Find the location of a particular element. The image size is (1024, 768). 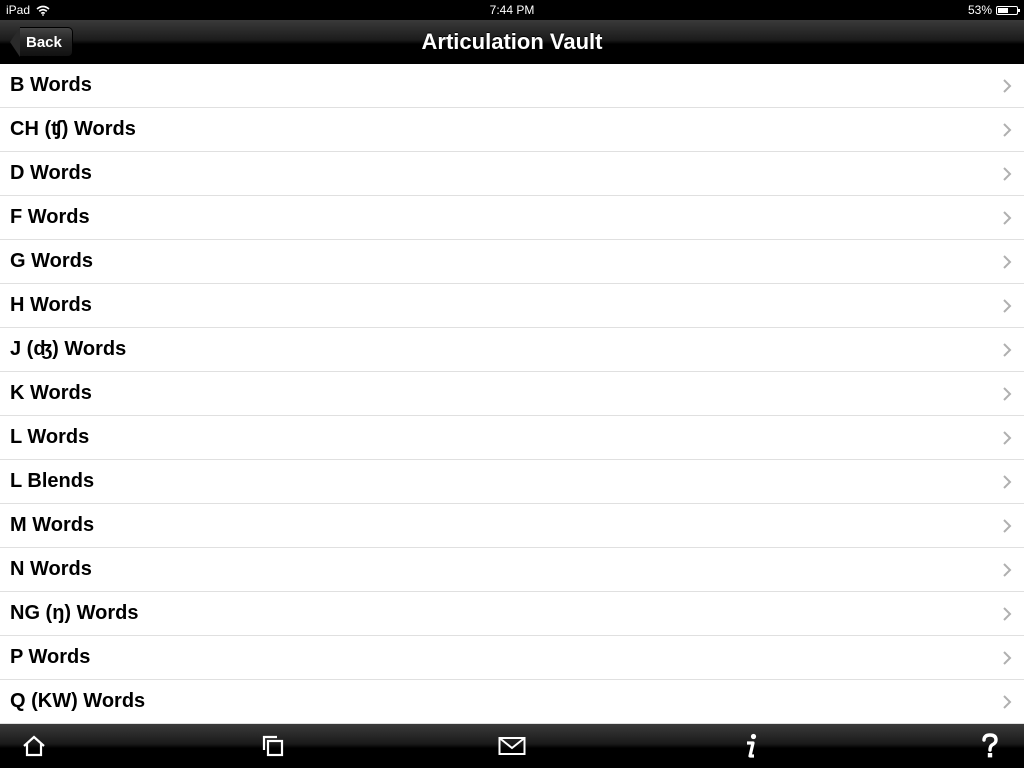

back-button: Back is located at coordinates (41, 42).